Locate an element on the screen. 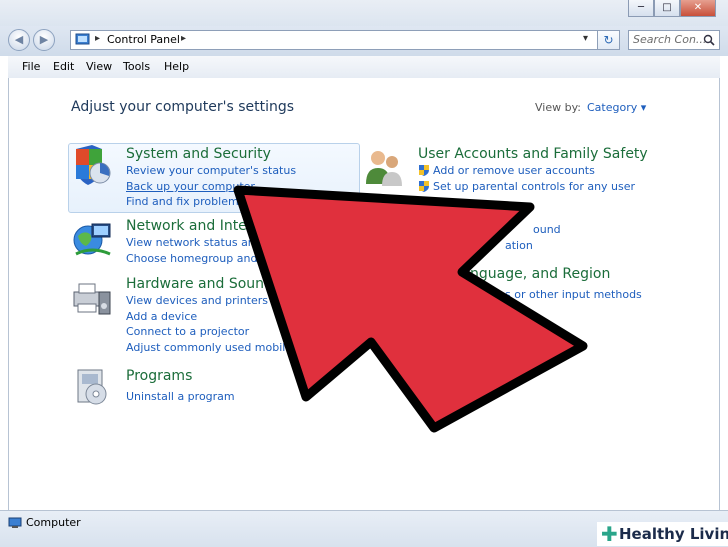 The image size is (728, 547). close-button: ✕ is located at coordinates (698, 8).